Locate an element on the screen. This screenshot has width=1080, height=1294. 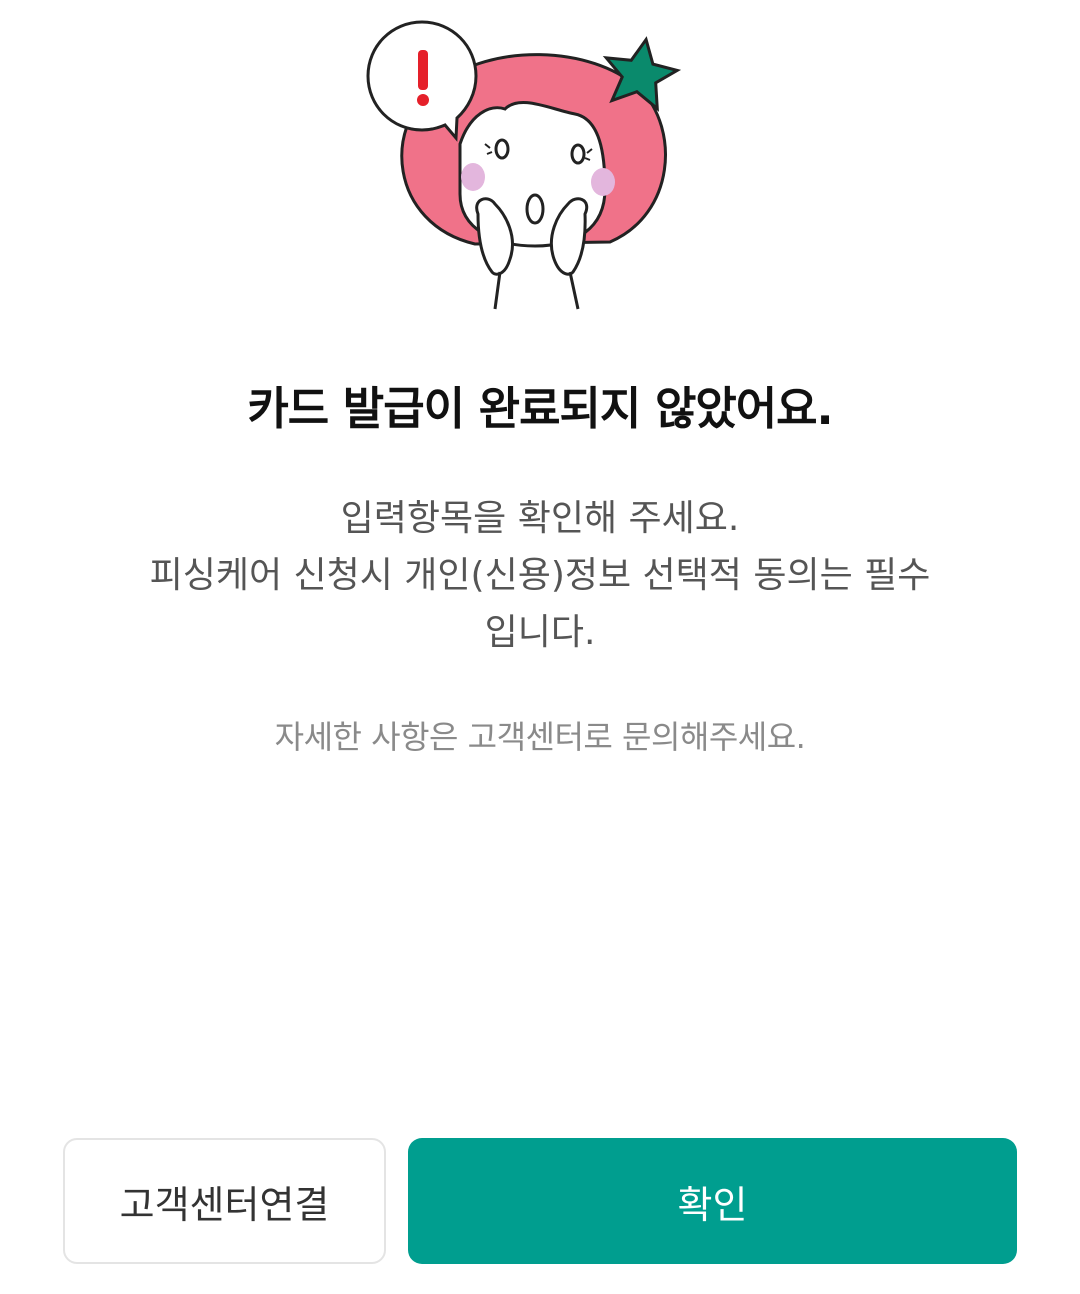
error-illustration is located at coordinates (525, 164).